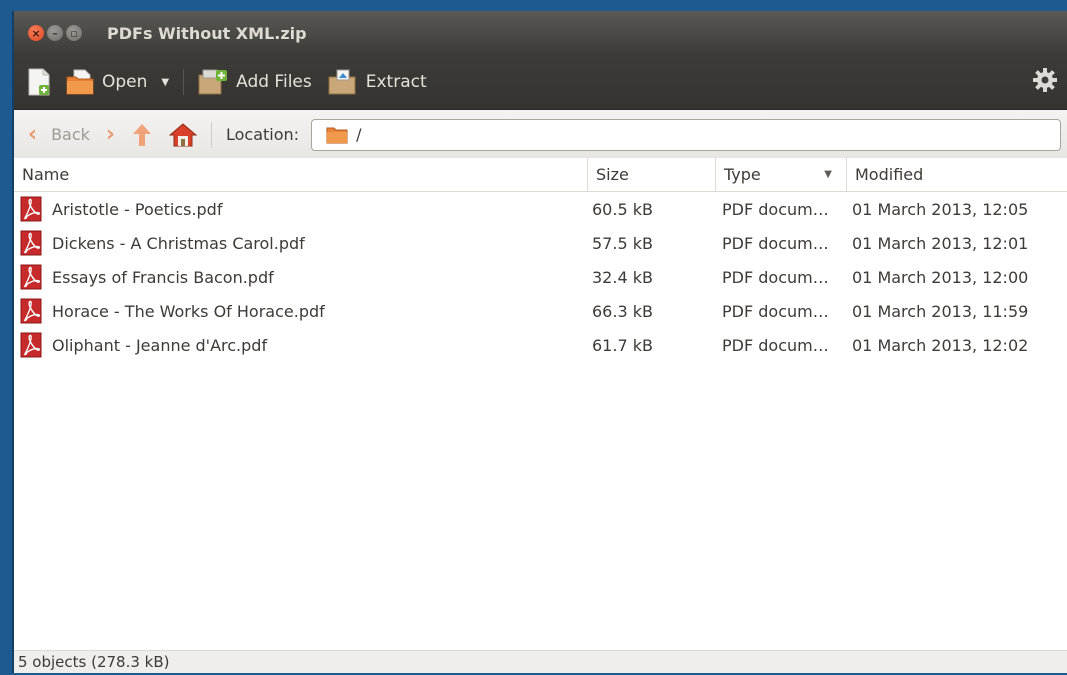 The image size is (1067, 675). I want to click on file-name: Essays of Francis Bacon.pdf, so click(163, 277).